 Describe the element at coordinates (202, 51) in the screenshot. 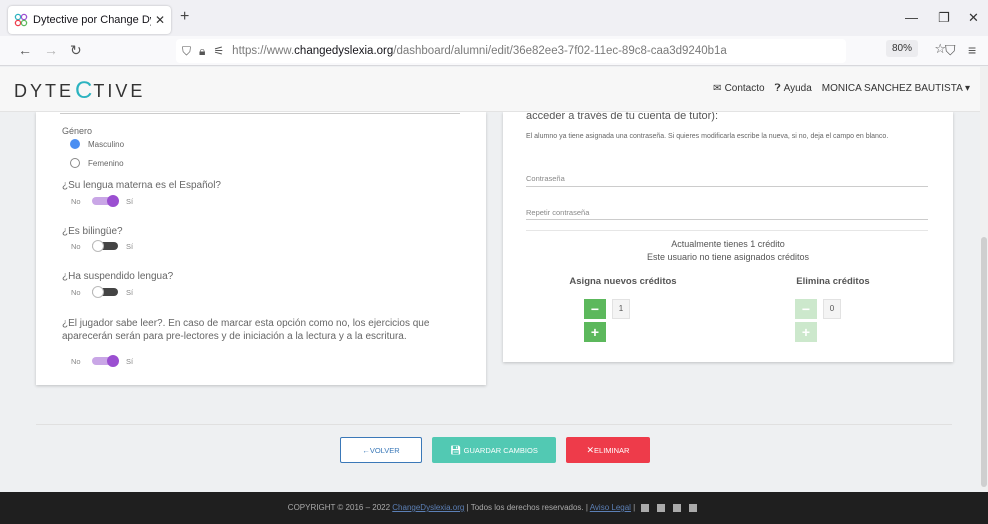

I see `lock-icon: 🔒︎` at that location.